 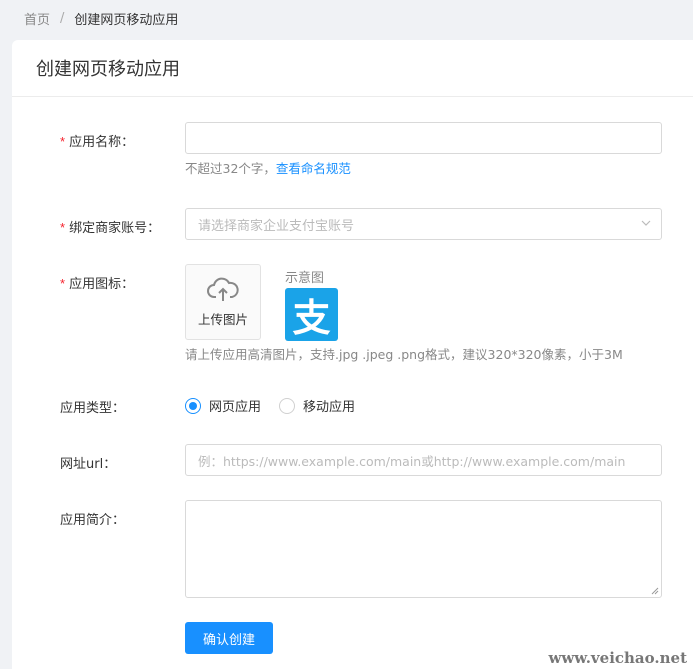 I want to click on merchant-account-placeholder: 请选择商家企业支付宝账号, so click(x=276, y=226).